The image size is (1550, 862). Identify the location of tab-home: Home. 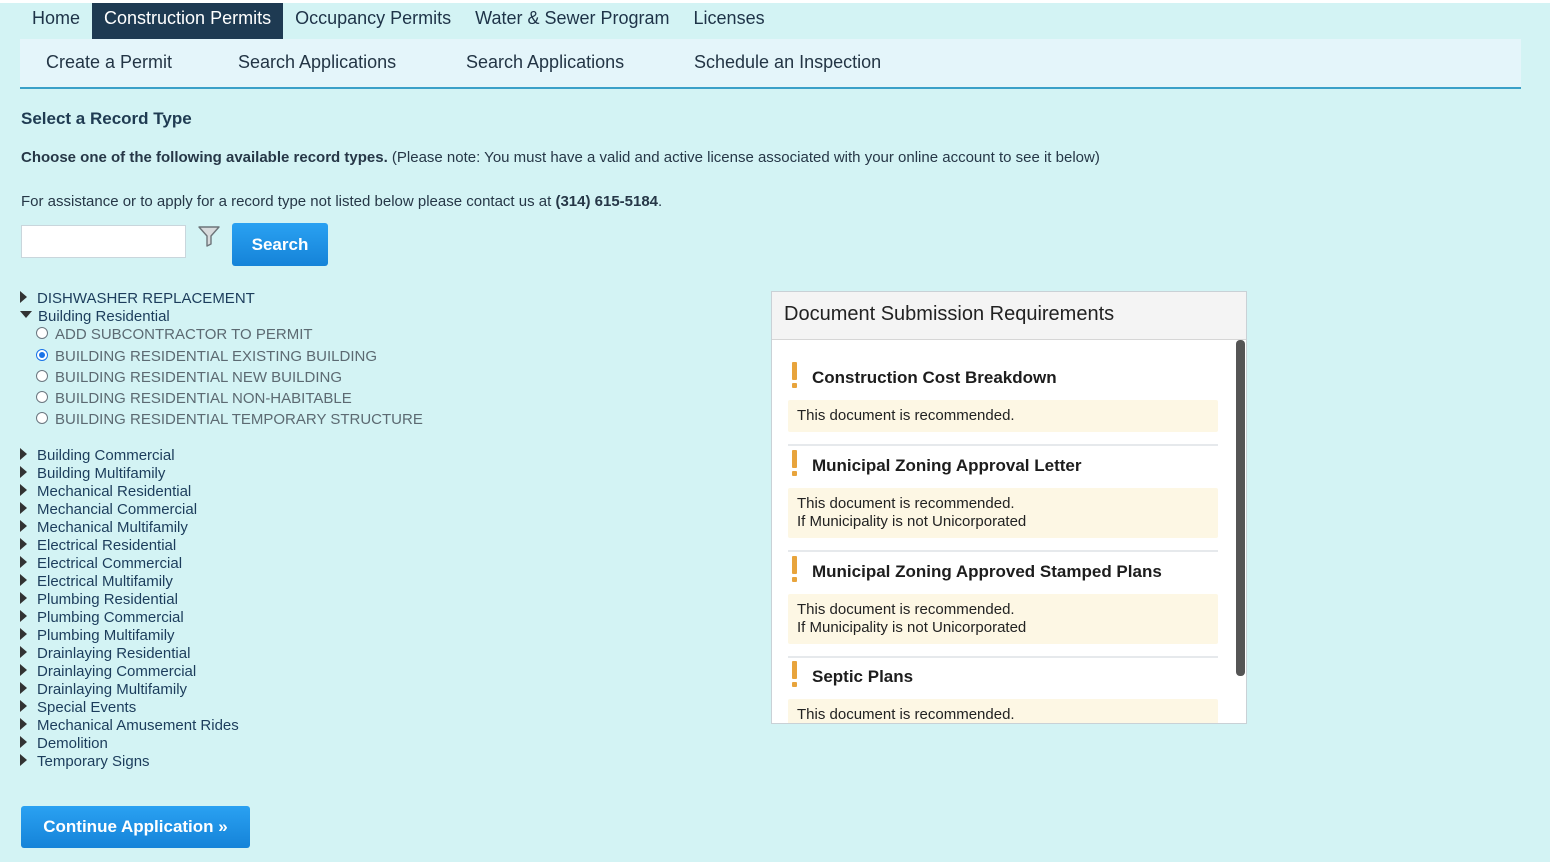
(56, 21).